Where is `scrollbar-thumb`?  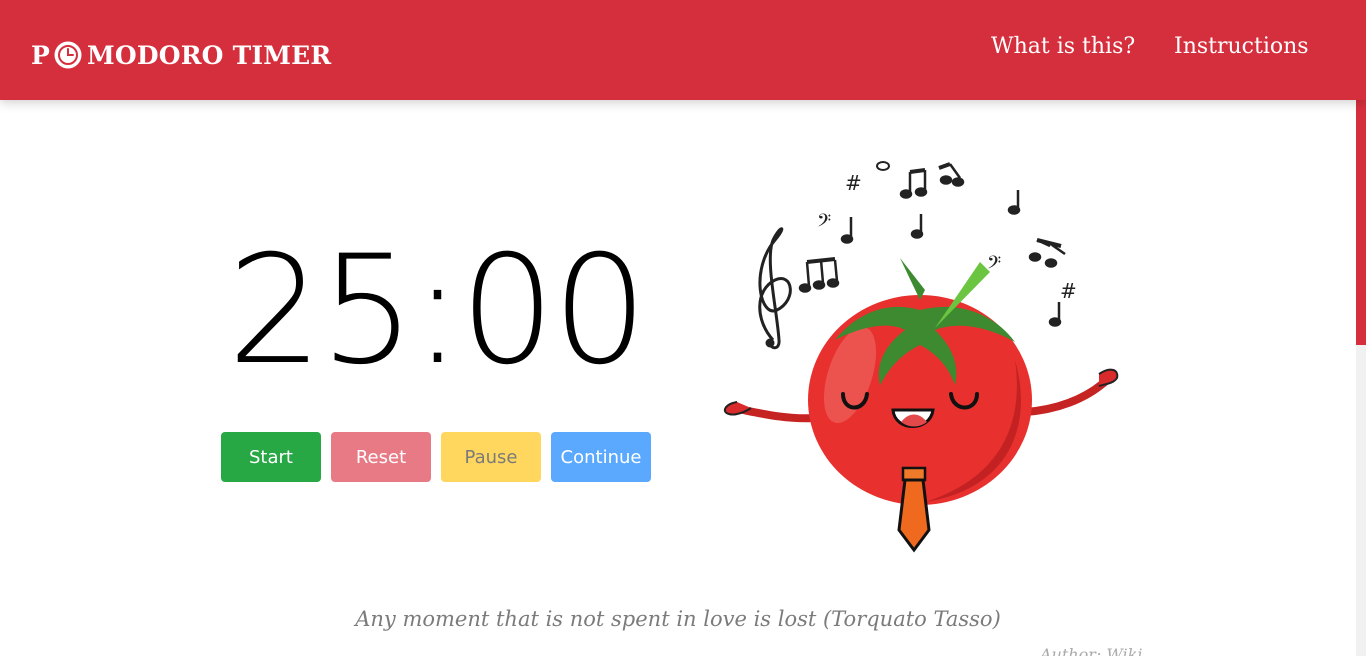
scrollbar-thumb is located at coordinates (1361, 222).